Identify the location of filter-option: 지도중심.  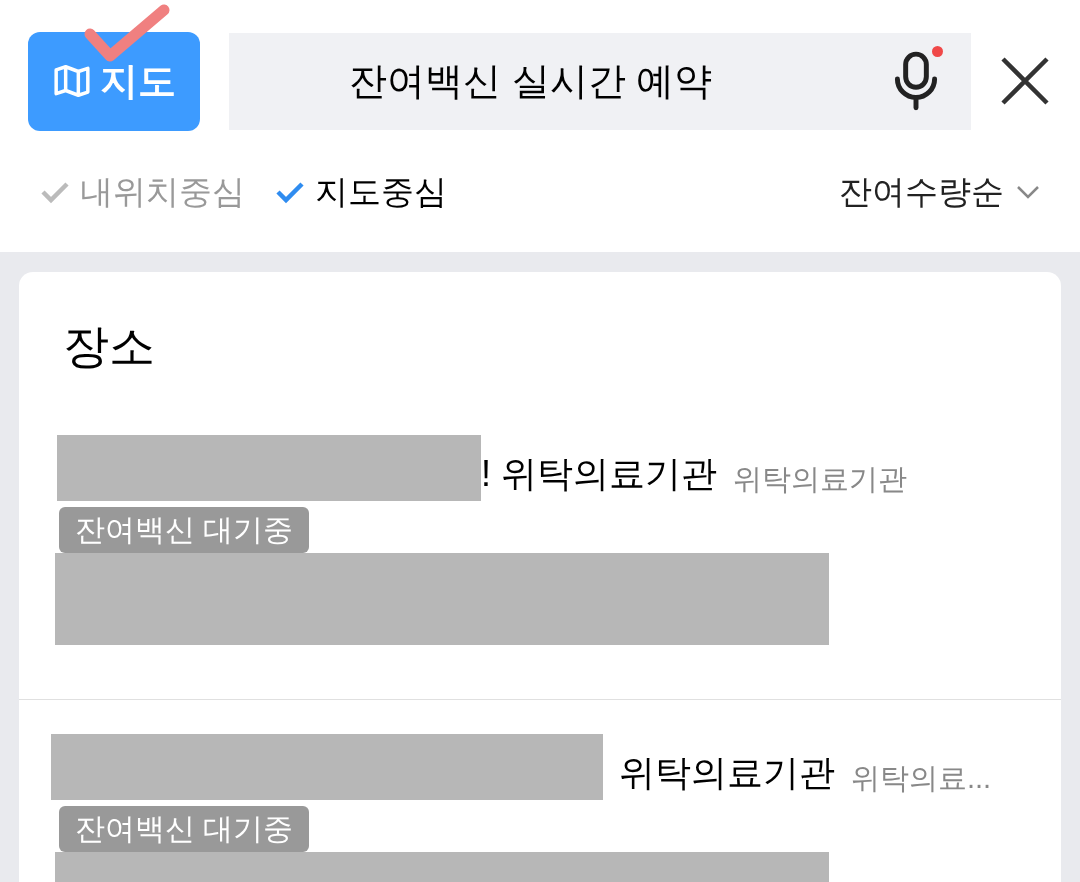
(361, 192).